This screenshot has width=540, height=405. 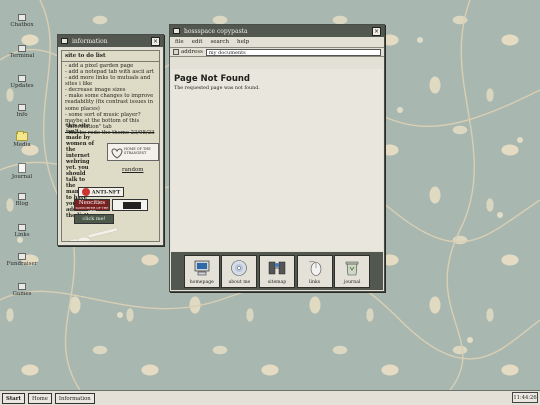 I want to click on taskbar: Start Home Information 11:44:26, so click(x=270, y=397).